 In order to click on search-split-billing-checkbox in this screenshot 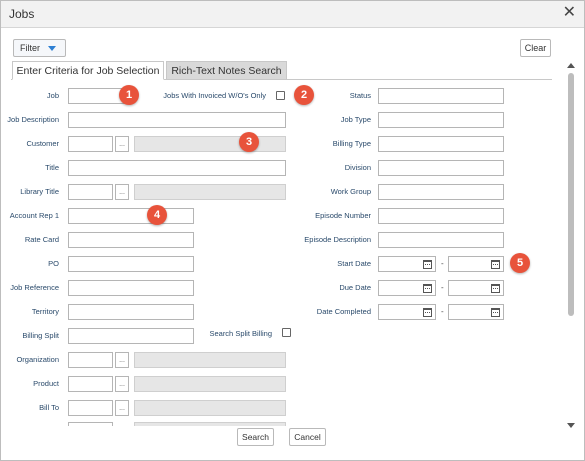, I will do `click(286, 332)`.